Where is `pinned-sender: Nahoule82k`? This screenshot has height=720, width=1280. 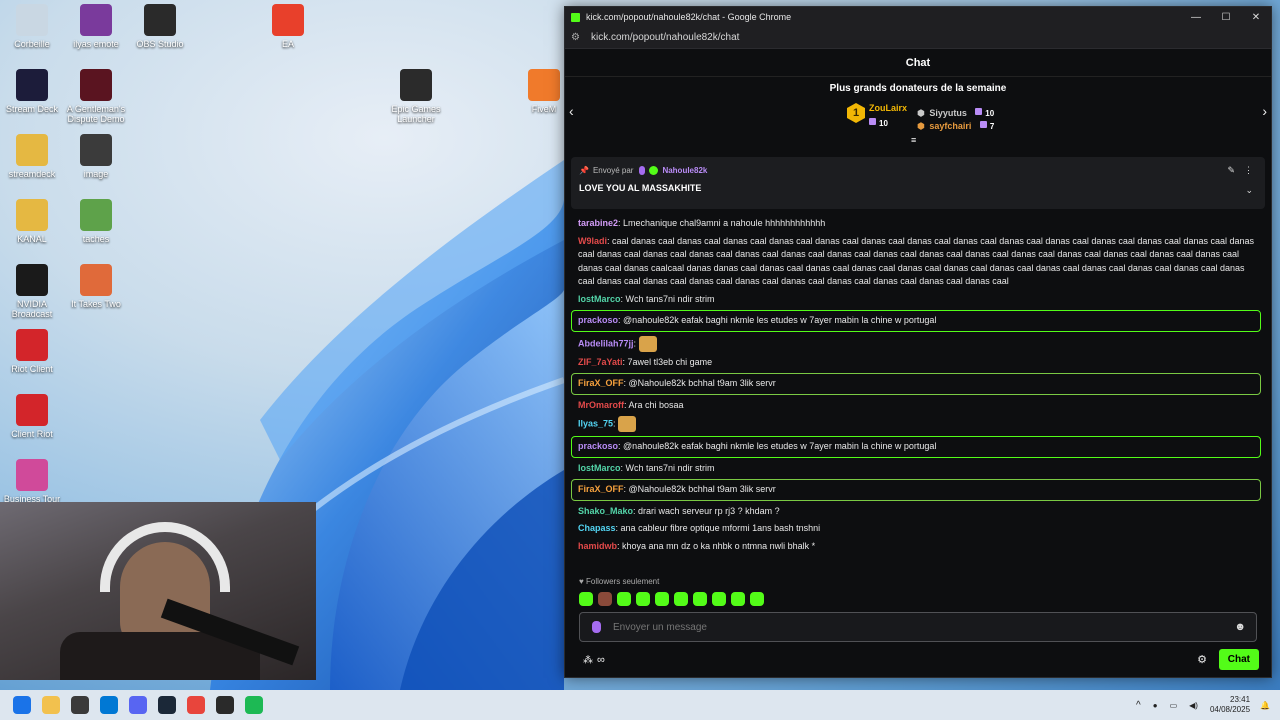 pinned-sender: Nahoule82k is located at coordinates (684, 170).